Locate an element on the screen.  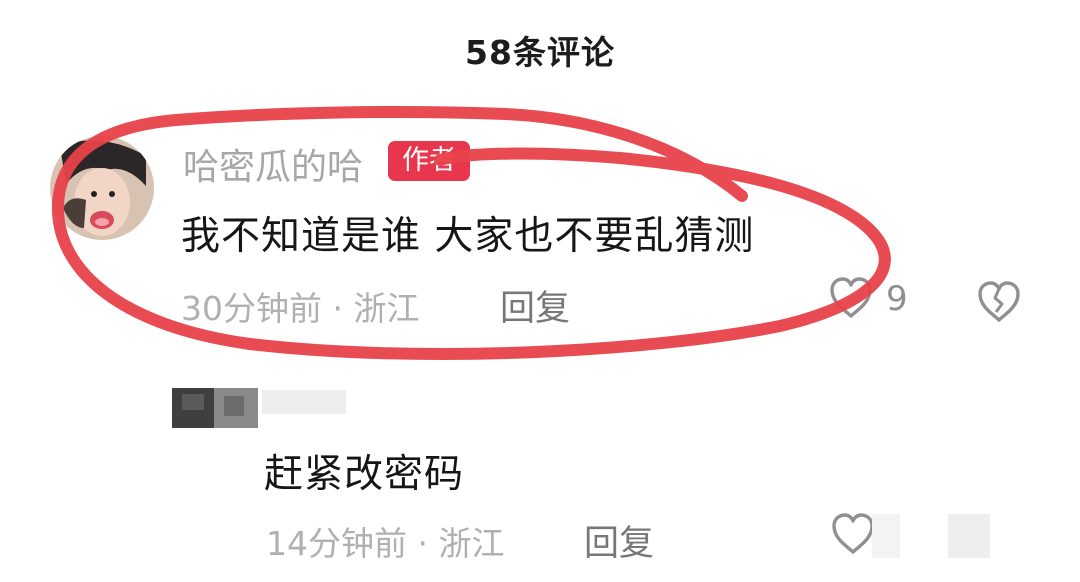
avatar is located at coordinates (102, 188).